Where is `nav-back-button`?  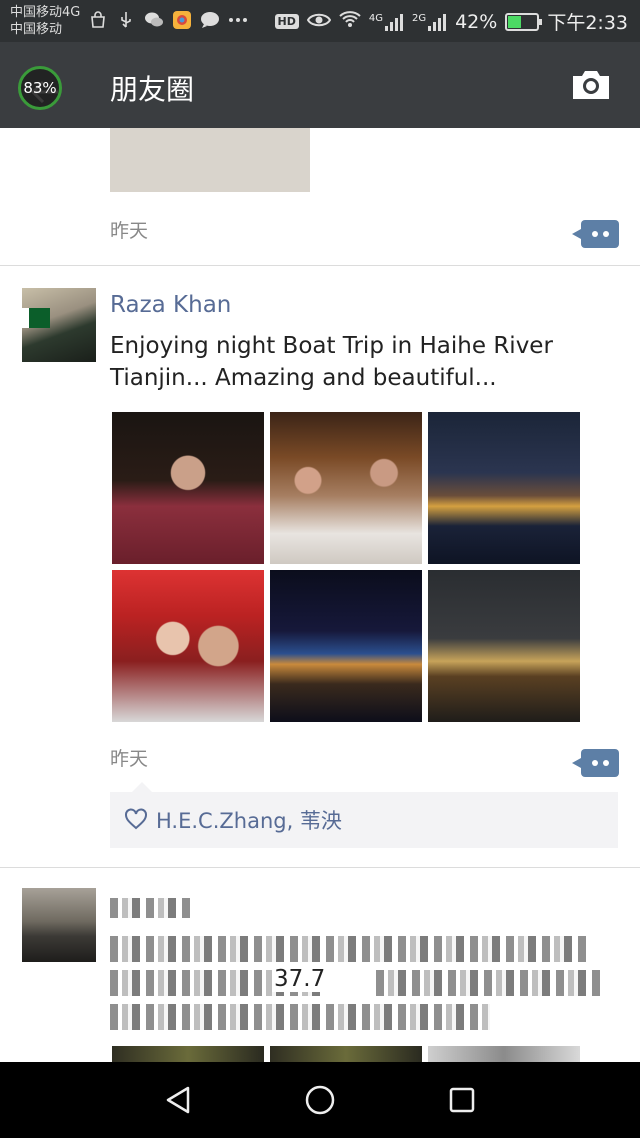 nav-back-button is located at coordinates (178, 1100).